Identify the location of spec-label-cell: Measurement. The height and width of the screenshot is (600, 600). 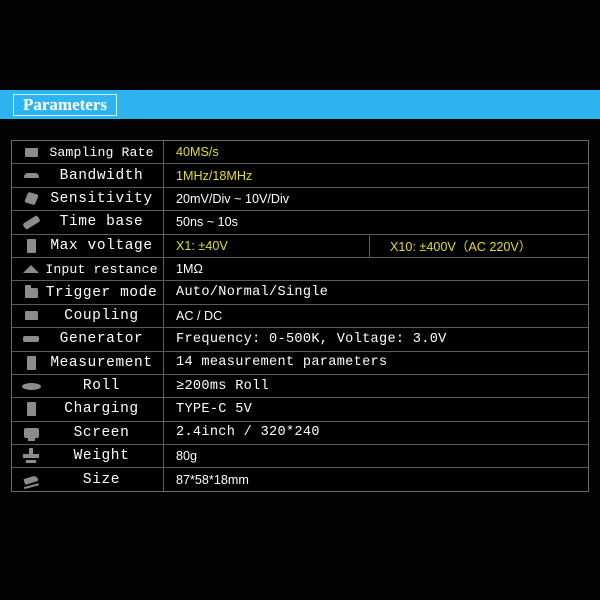
(88, 362).